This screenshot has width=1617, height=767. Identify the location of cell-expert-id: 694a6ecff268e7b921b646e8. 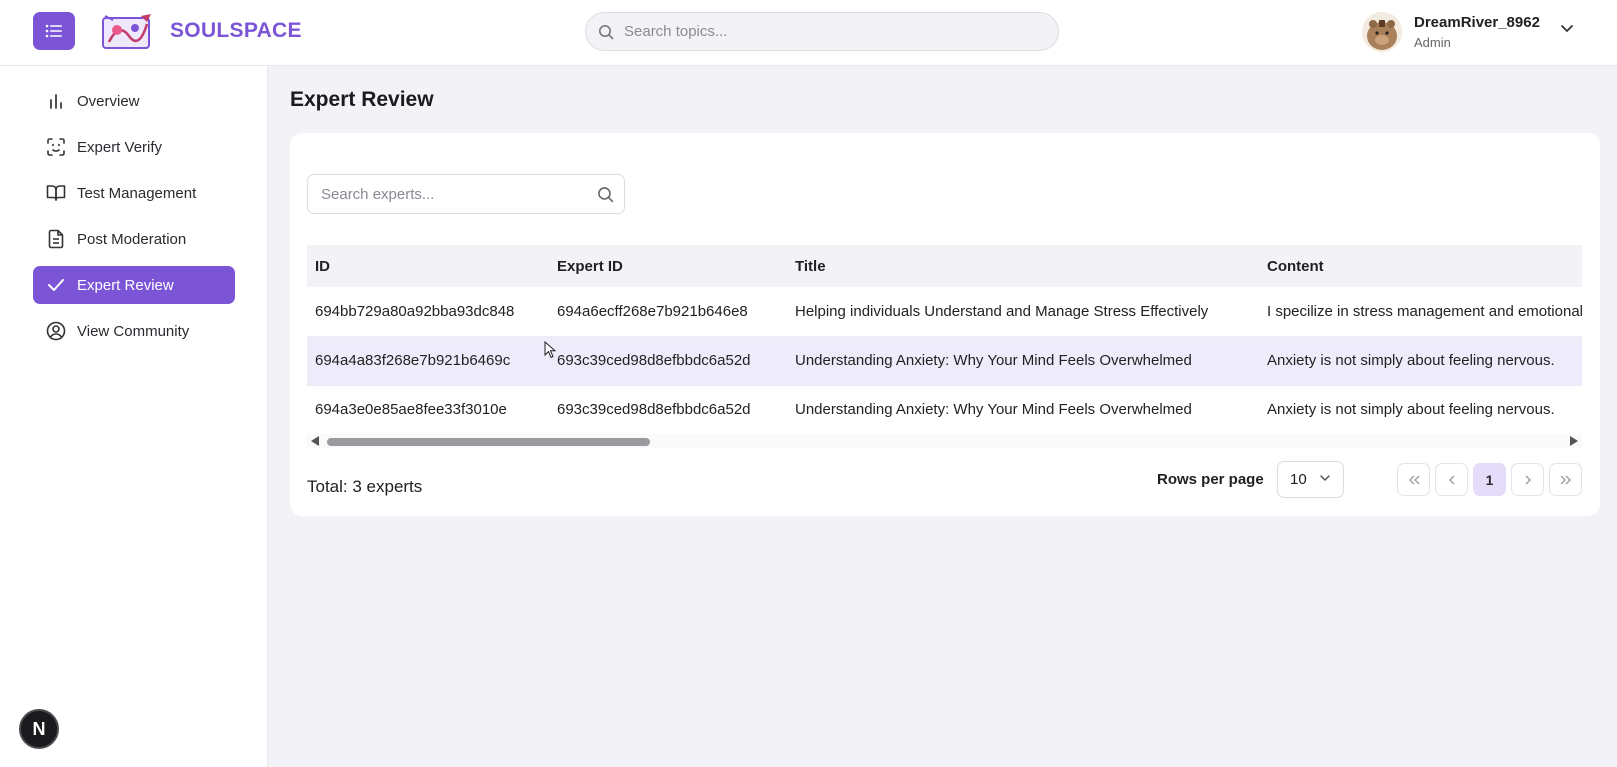
(668, 312).